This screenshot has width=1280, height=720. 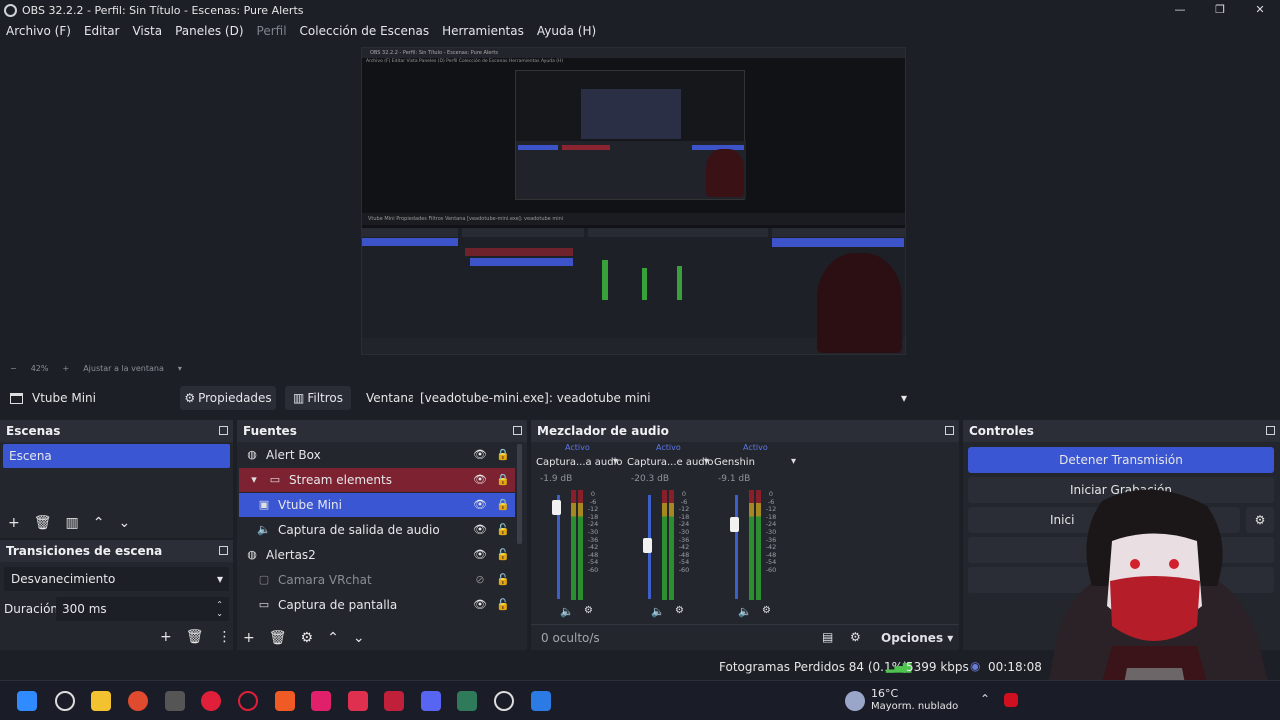 What do you see at coordinates (663, 398) in the screenshot?
I see `window-select: [veadotube-mini.exe]: veadotube mini ▾` at bounding box center [663, 398].